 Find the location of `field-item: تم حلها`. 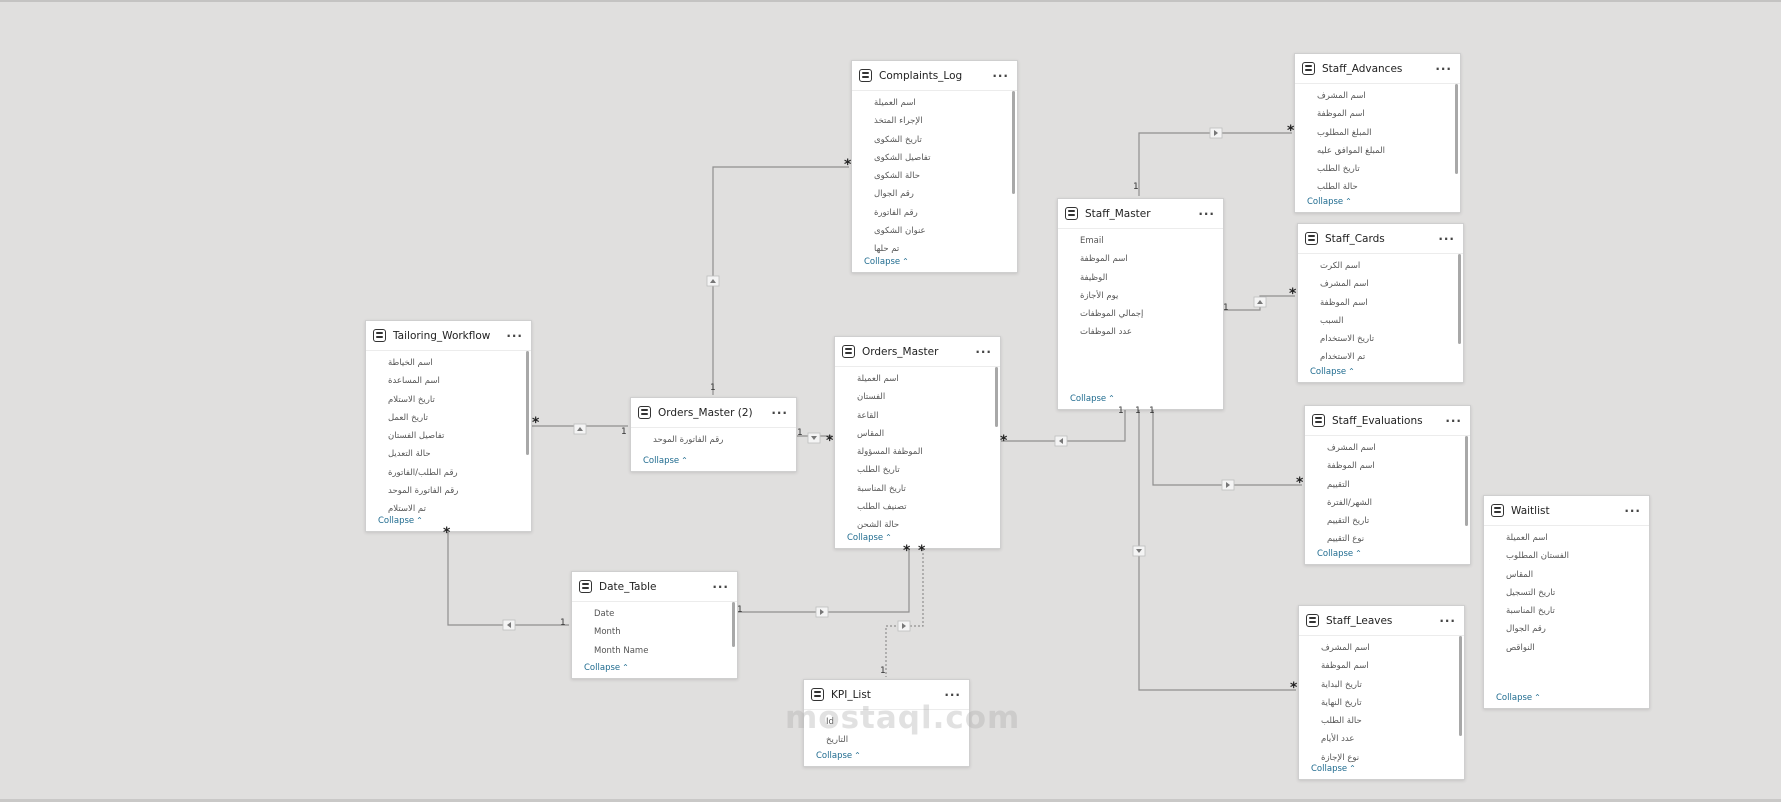

field-item: تم حلها is located at coordinates (945, 249).